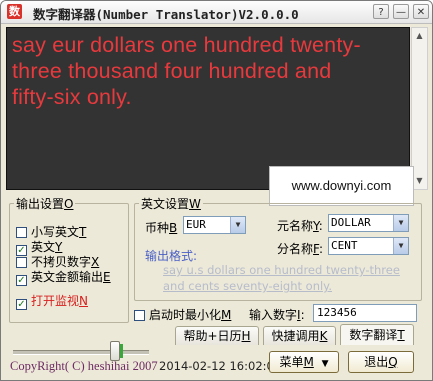 Image resolution: width=433 pixels, height=381 pixels. I want to click on subunit-name-label: 分名称F:, so click(300, 249).